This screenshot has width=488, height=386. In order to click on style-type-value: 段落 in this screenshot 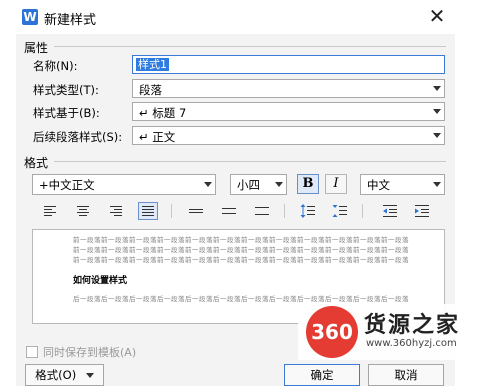, I will do `click(150, 90)`.